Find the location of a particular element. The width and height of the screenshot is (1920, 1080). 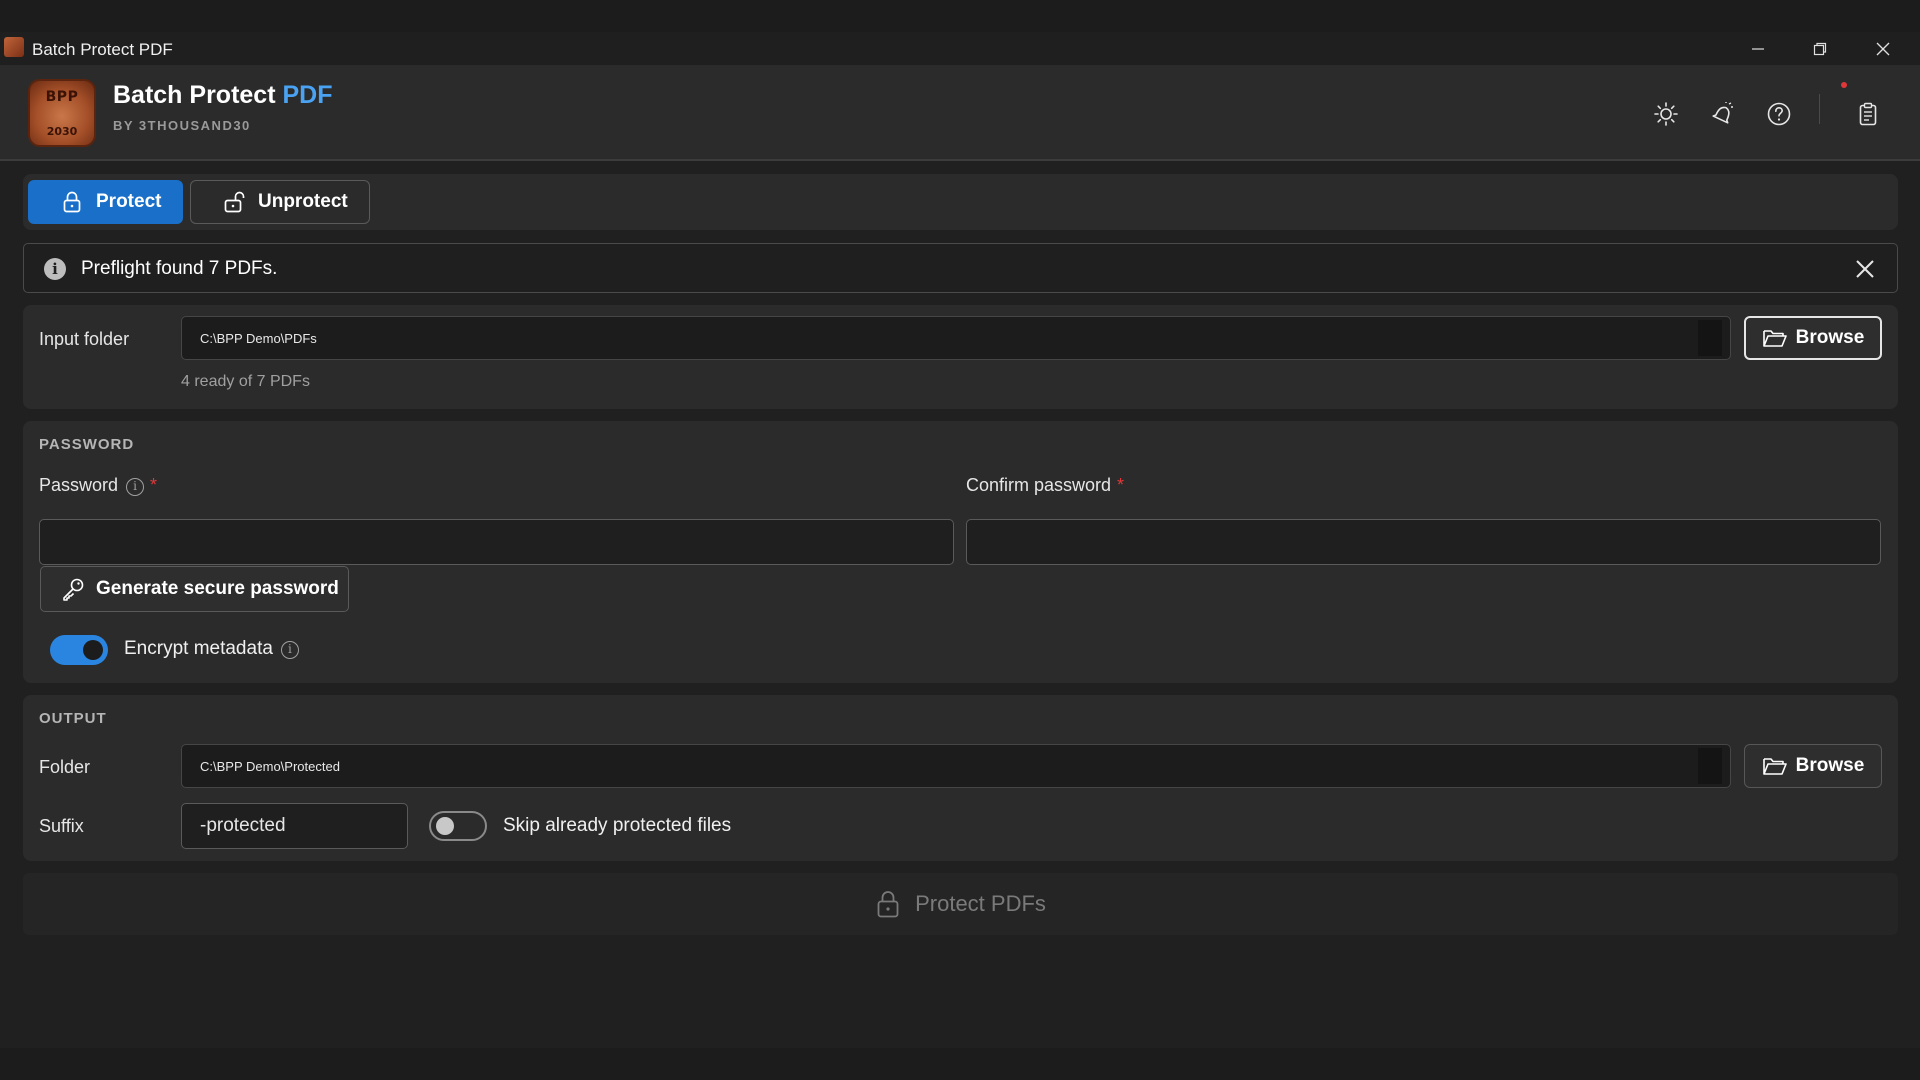

info-icon: i is located at coordinates (55, 269).